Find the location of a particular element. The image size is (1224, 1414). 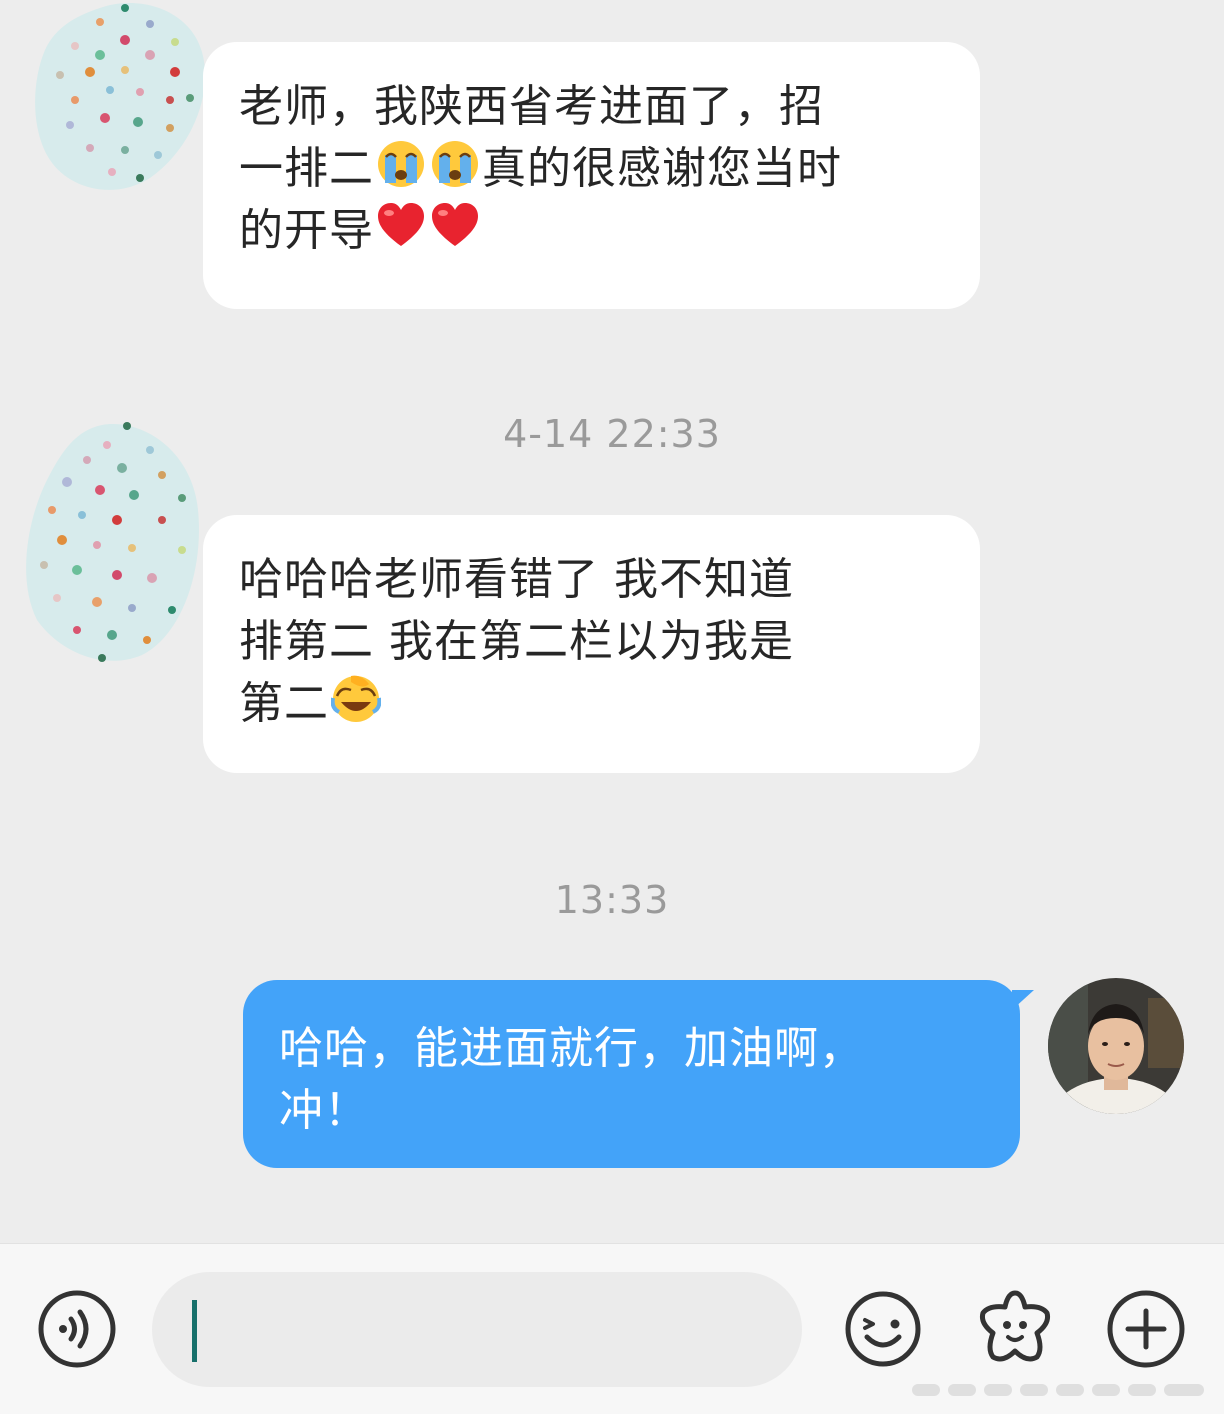

watermark is located at coordinates (1062, 1389).